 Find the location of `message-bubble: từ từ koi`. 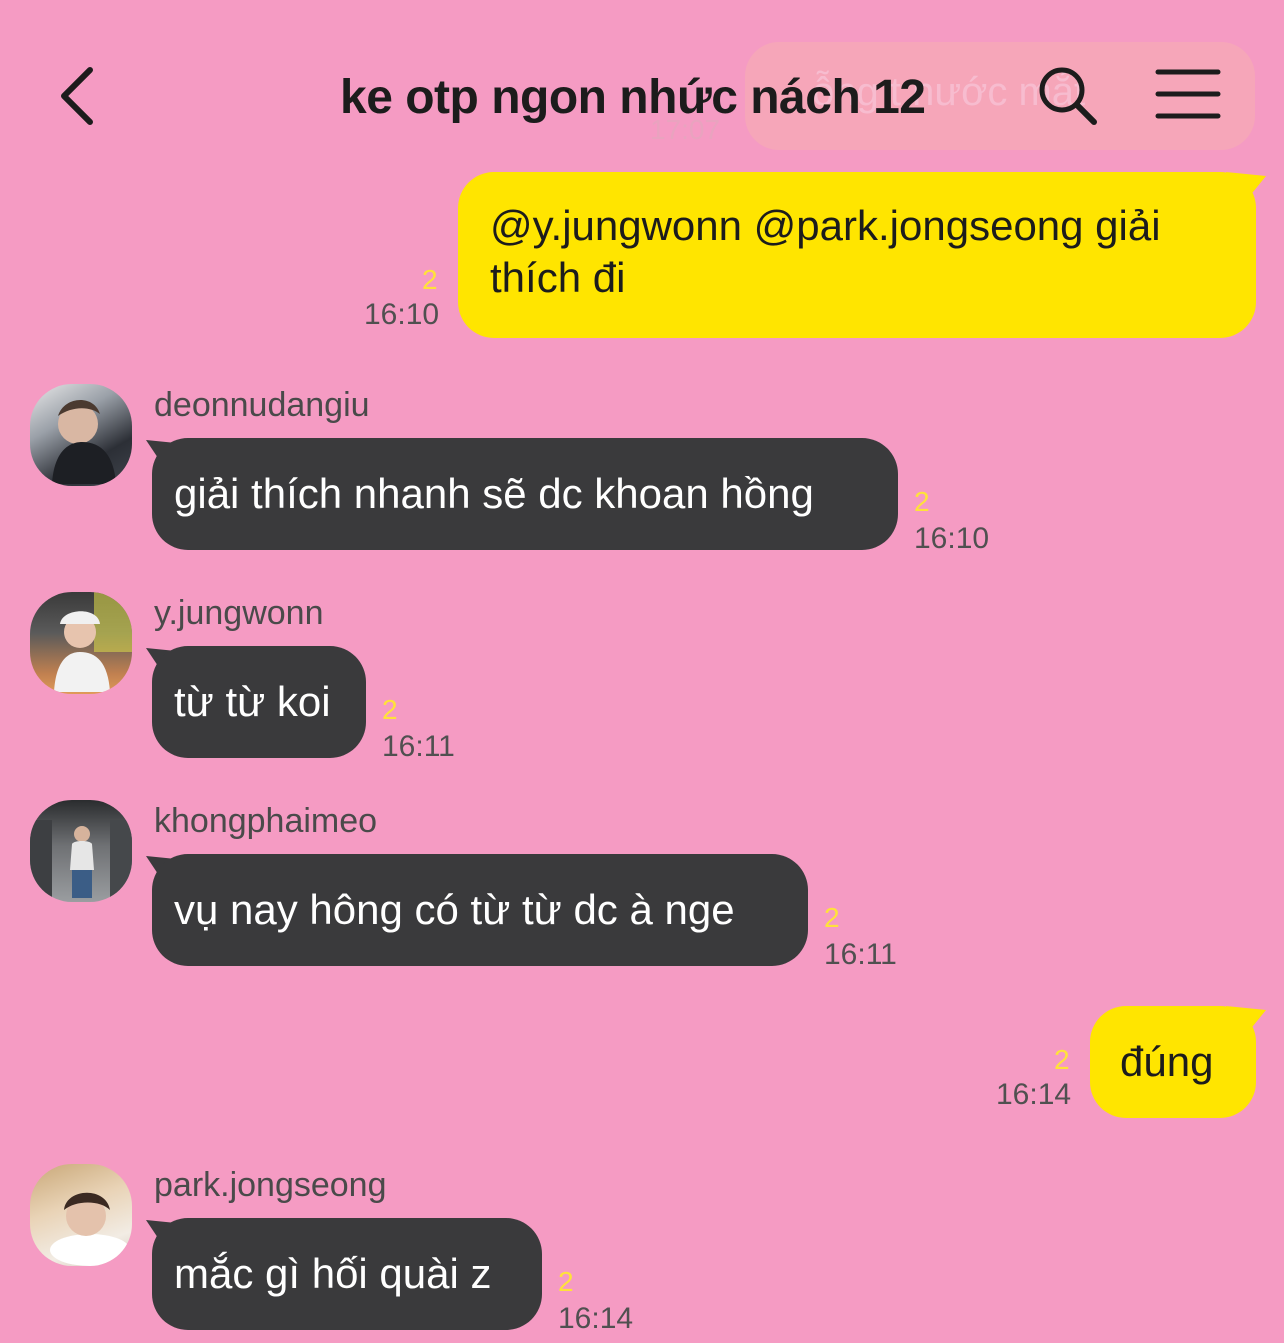

message-bubble: từ từ koi is located at coordinates (259, 702).